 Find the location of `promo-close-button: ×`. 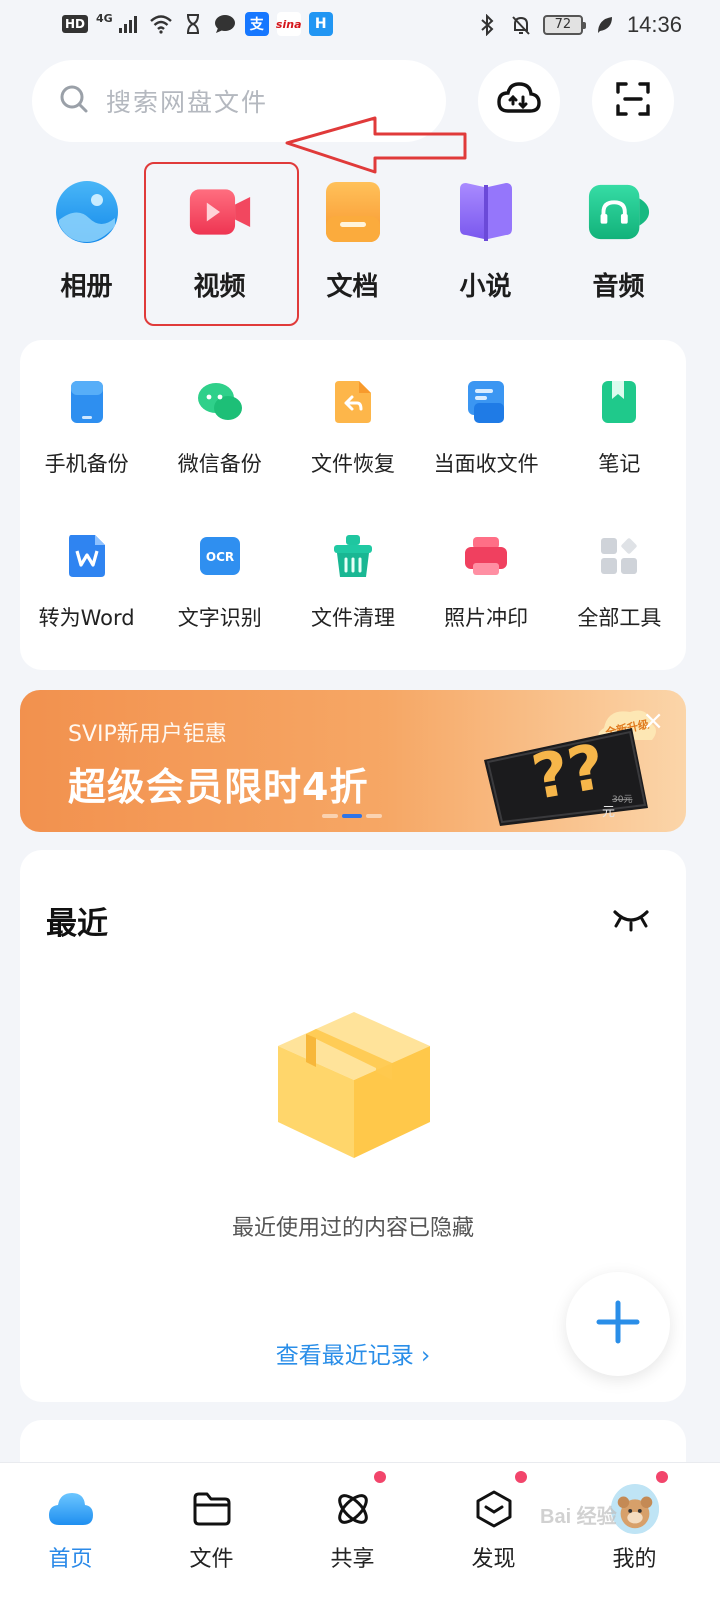

promo-close-button: × is located at coordinates (653, 721).